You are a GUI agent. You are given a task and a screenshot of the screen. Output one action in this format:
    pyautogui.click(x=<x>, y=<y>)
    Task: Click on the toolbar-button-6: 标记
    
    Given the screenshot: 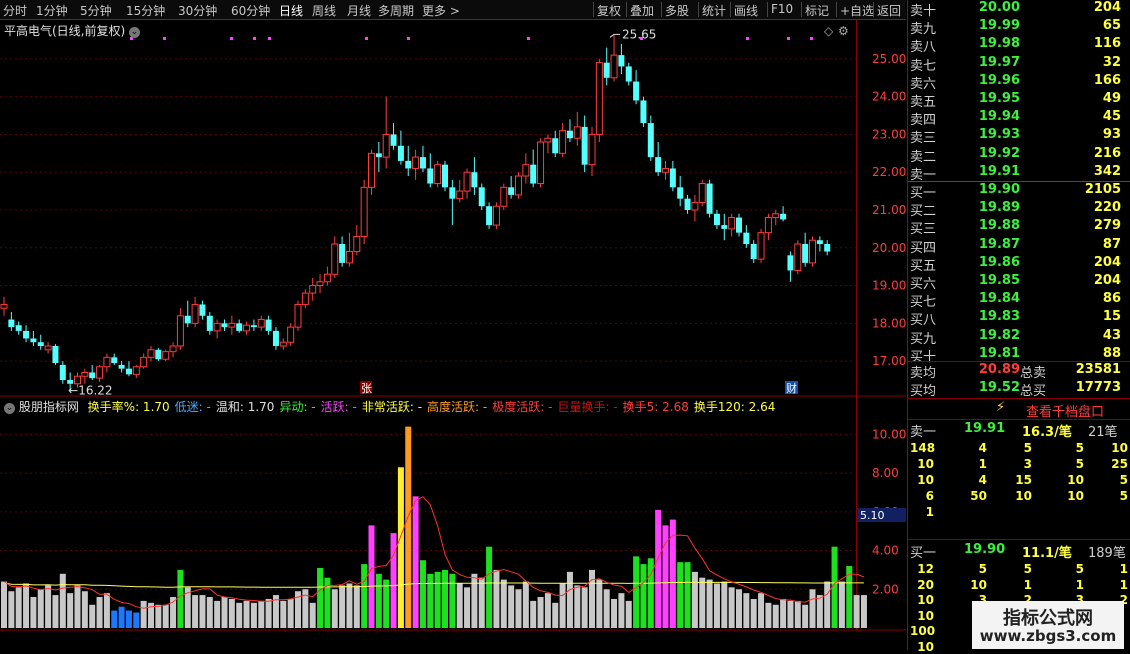 What is the action you would take?
    pyautogui.click(x=817, y=10)
    